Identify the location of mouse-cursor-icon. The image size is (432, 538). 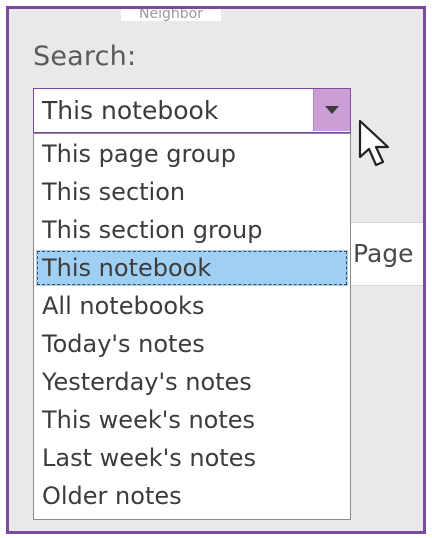
(374, 143).